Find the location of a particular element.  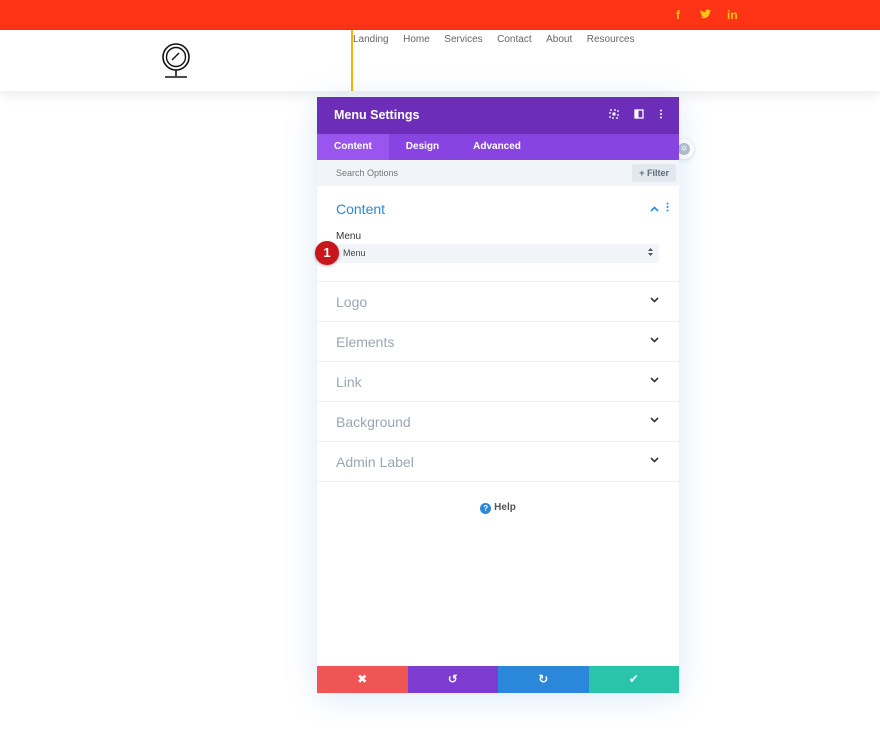

linkedin-icon: in is located at coordinates (732, 15).